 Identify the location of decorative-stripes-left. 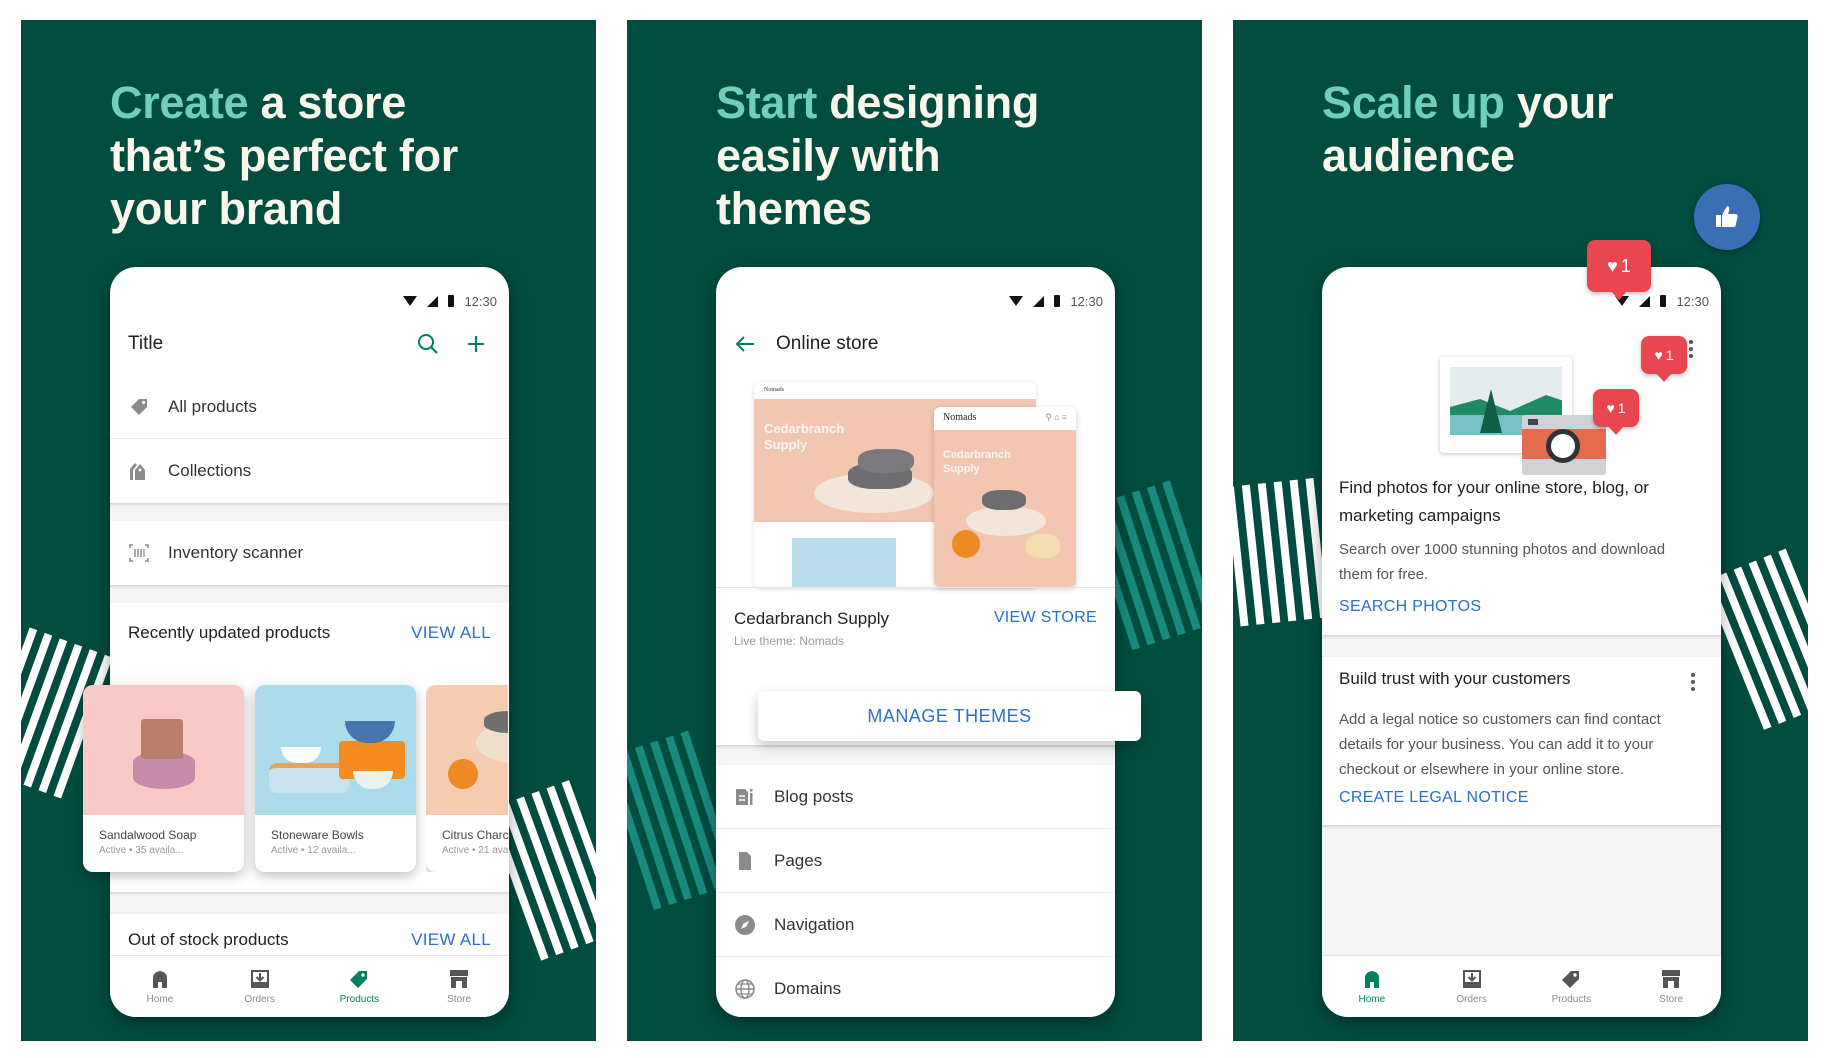
(1284, 552).